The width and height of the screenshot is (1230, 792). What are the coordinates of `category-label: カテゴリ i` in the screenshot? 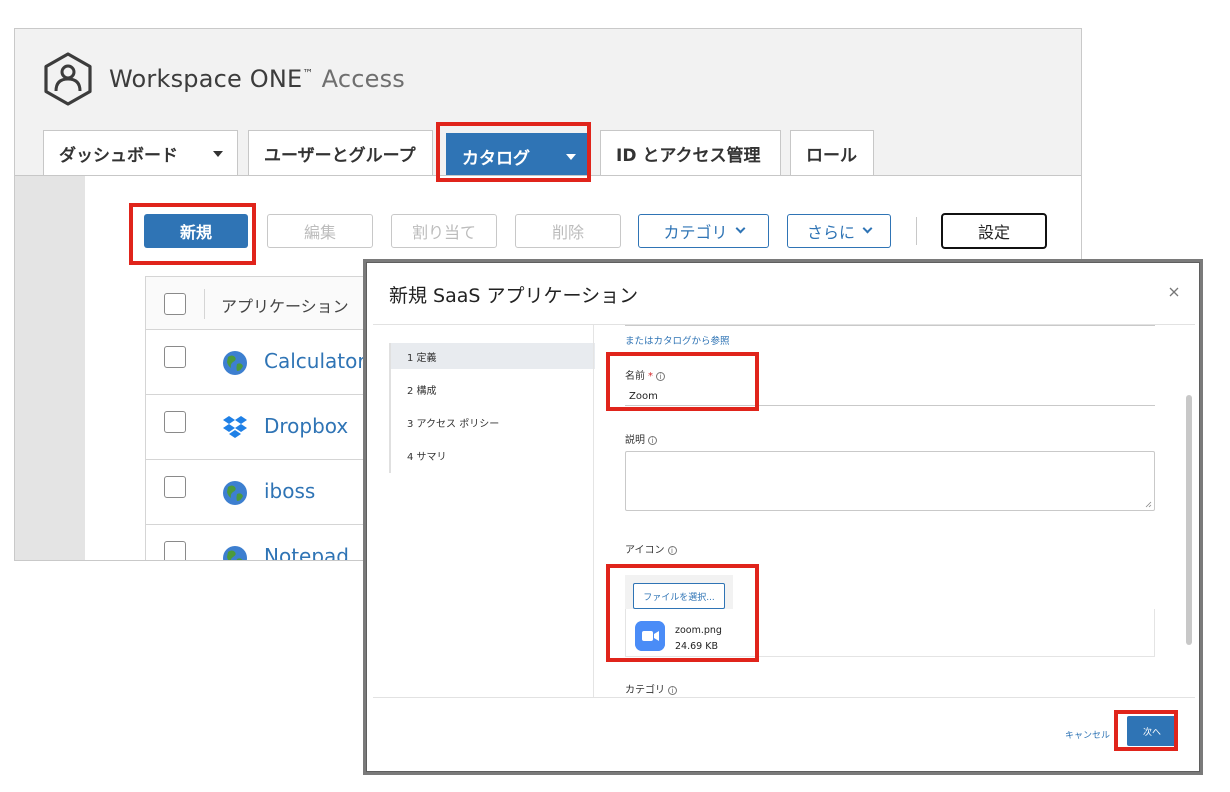 It's located at (651, 688).